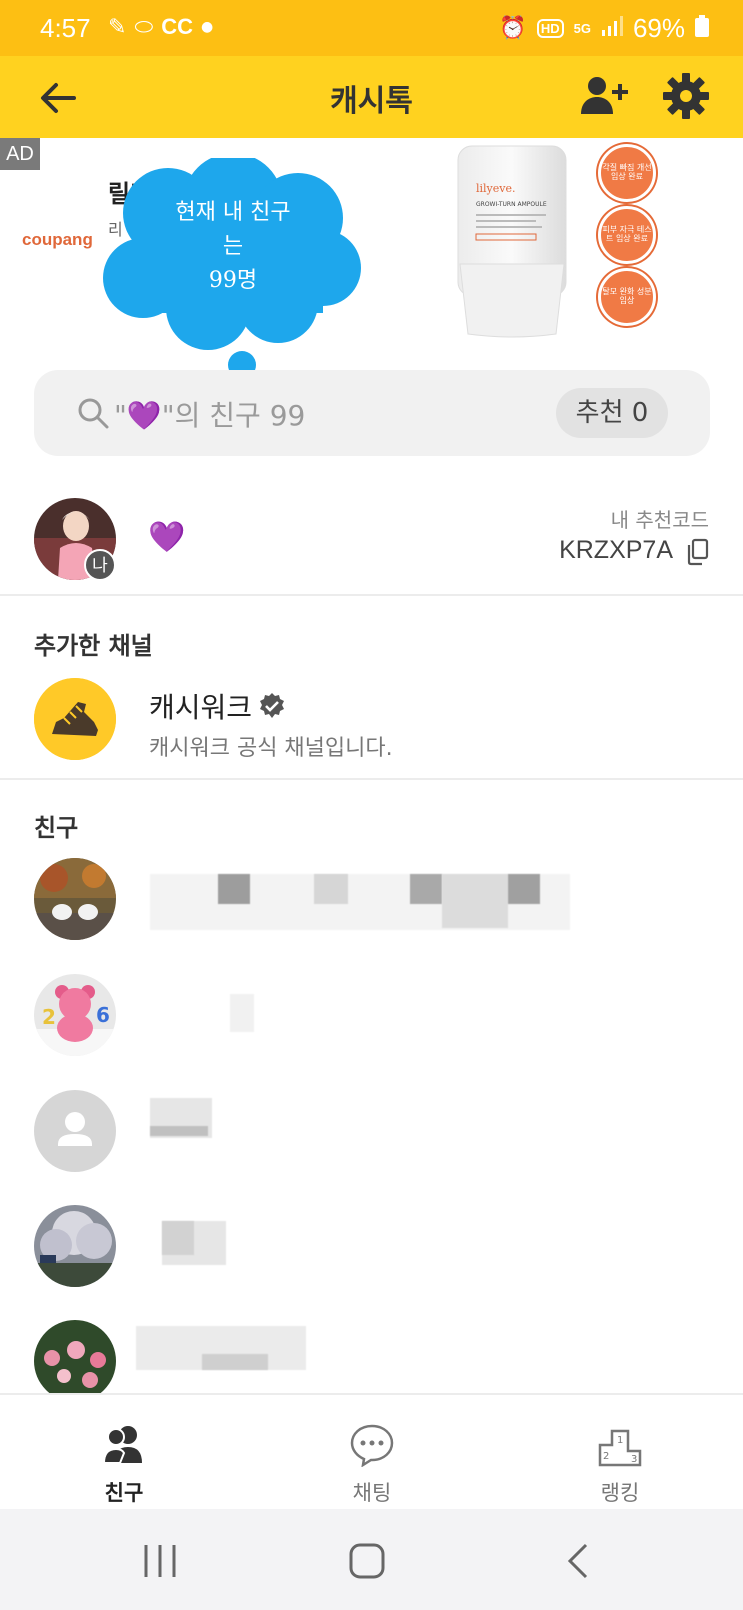 This screenshot has height=1610, width=743. What do you see at coordinates (233, 212) in the screenshot?
I see `cloud-line-1: 현재 내 친구` at bounding box center [233, 212].